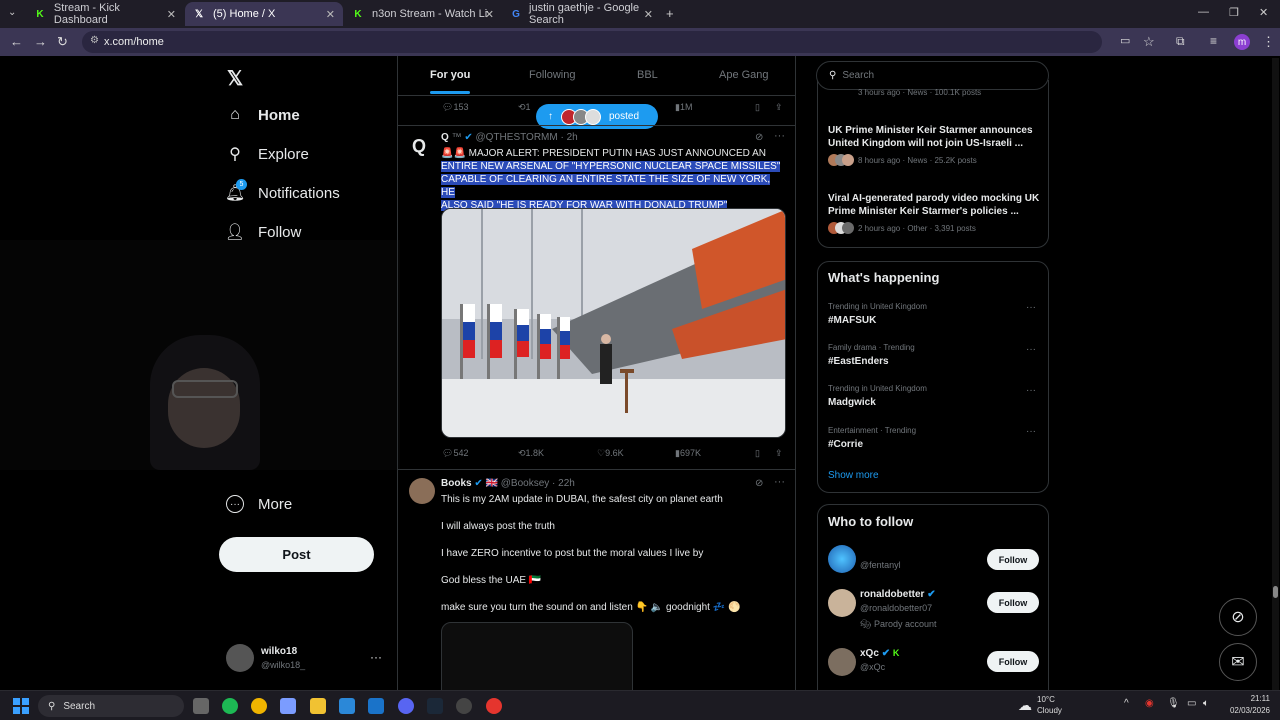 The image size is (1280, 720). I want to click on tray-chevron-icon: ^, so click(1126, 703).